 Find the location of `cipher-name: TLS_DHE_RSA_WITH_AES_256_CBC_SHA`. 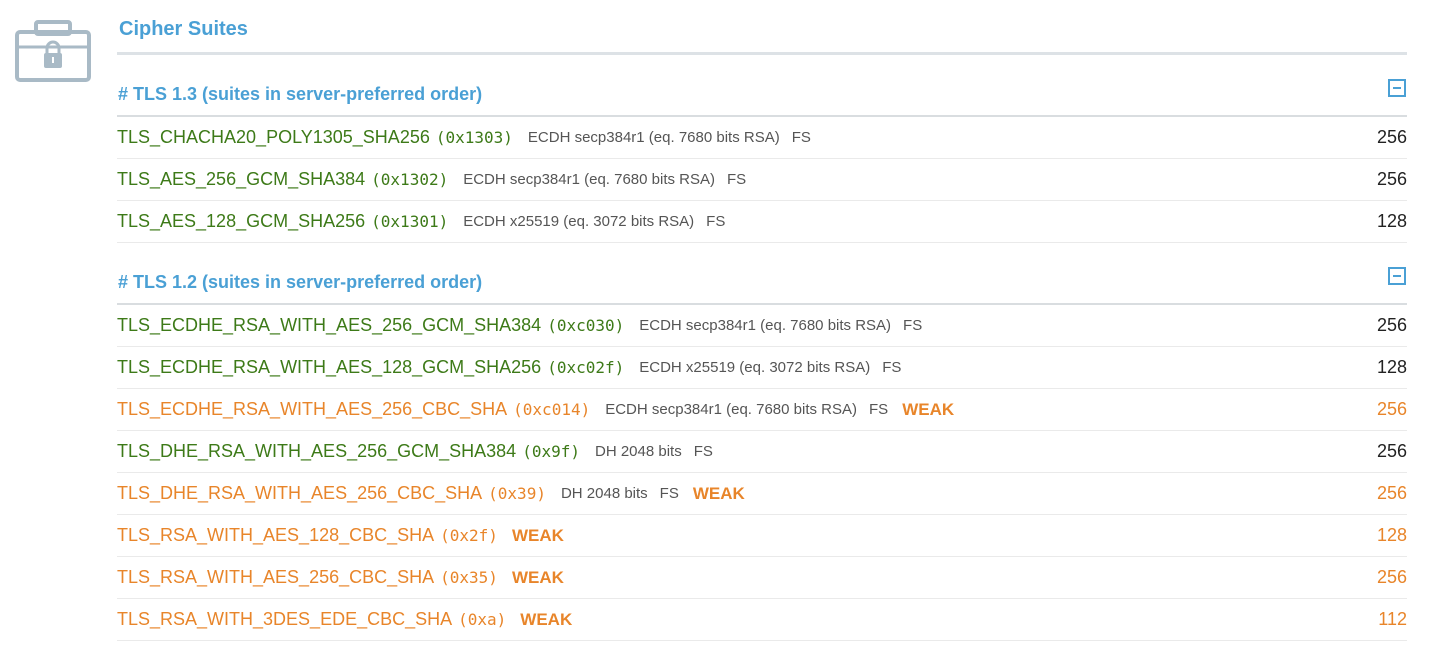

cipher-name: TLS_DHE_RSA_WITH_AES_256_CBC_SHA is located at coordinates (300, 493).